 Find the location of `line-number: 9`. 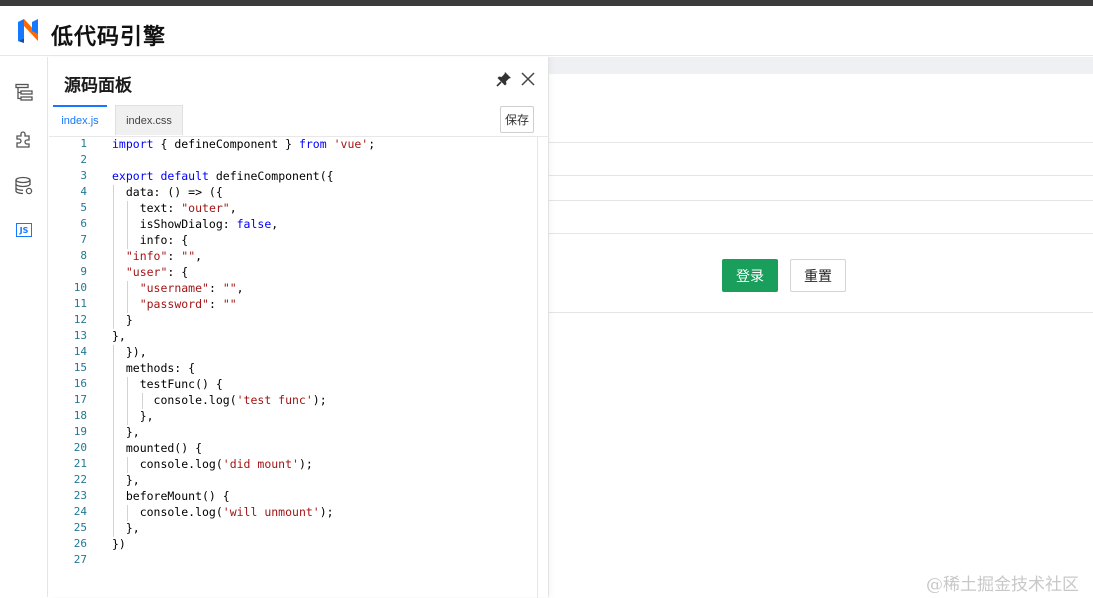

line-number: 9 is located at coordinates (83, 271).